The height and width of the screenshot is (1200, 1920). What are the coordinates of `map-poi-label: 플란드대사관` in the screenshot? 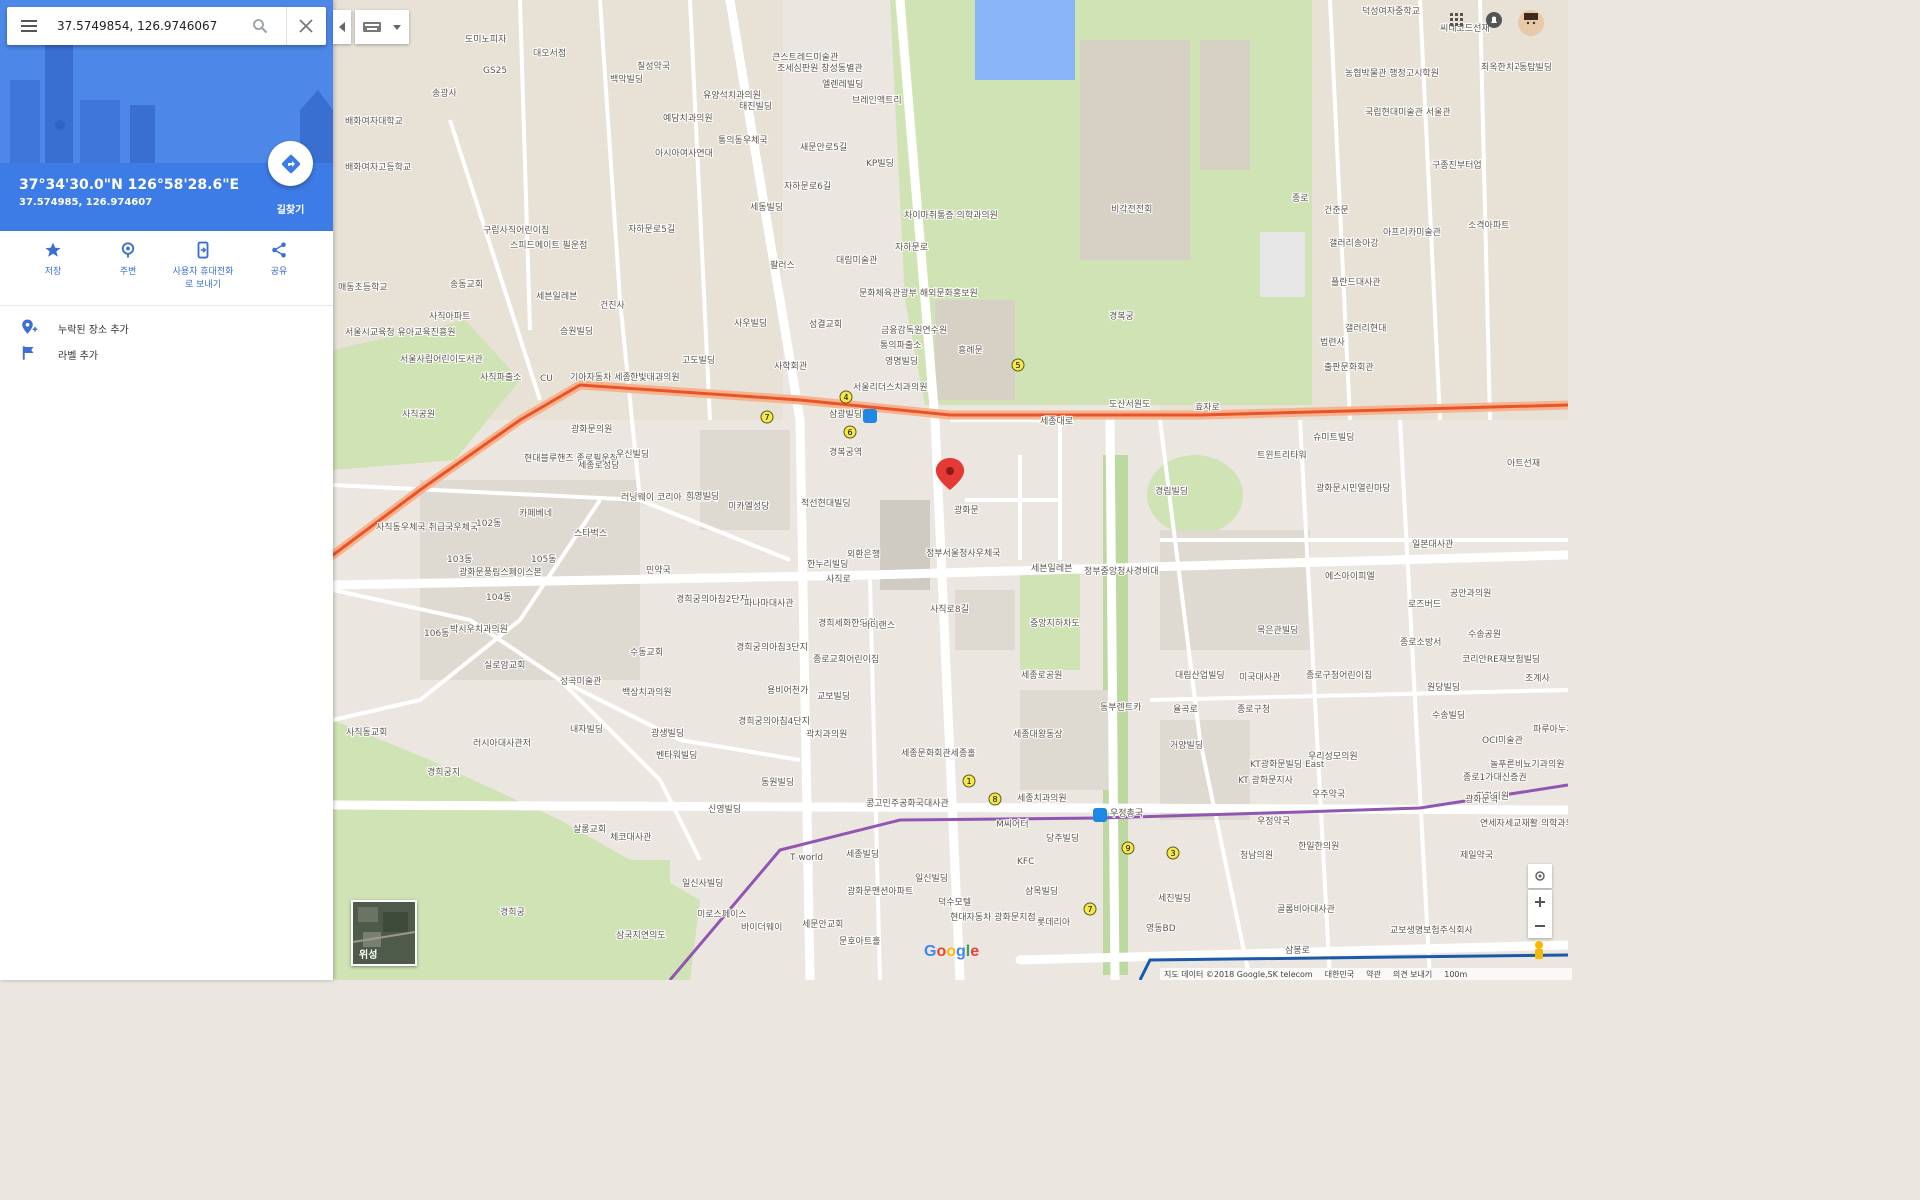 It's located at (1356, 282).